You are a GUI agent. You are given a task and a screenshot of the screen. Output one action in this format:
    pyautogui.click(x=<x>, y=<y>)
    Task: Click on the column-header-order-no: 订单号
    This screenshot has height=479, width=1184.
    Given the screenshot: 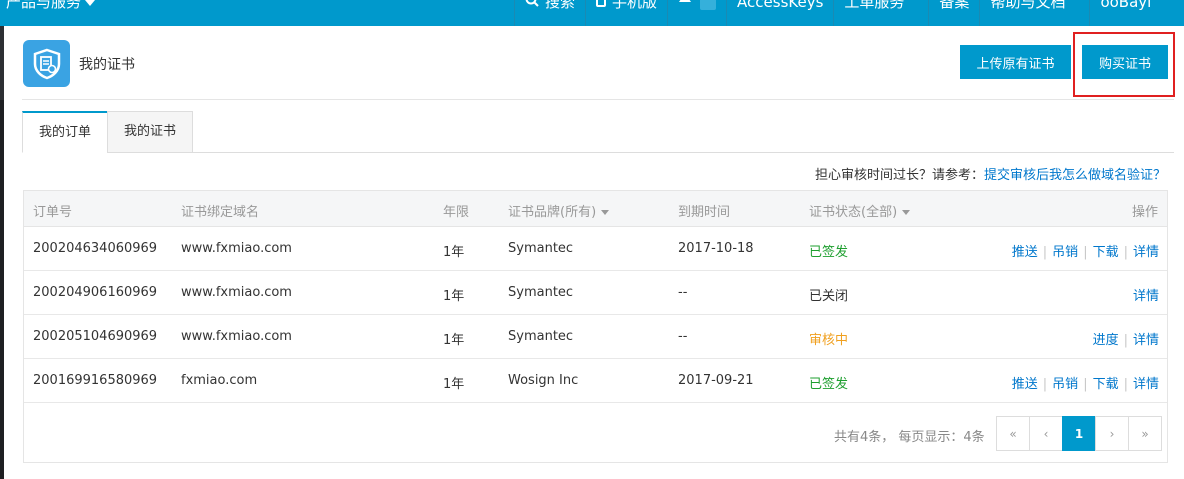 What is the action you would take?
    pyautogui.click(x=53, y=212)
    